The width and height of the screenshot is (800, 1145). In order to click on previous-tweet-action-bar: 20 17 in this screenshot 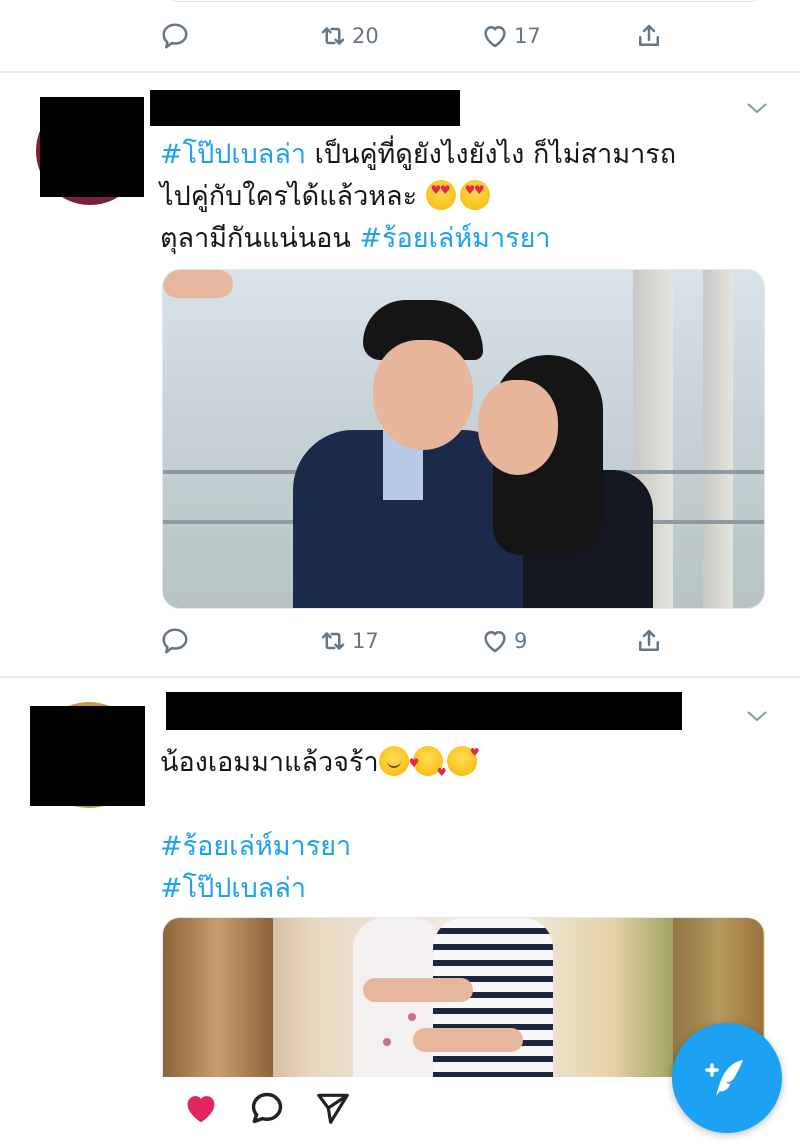, I will do `click(420, 36)`.